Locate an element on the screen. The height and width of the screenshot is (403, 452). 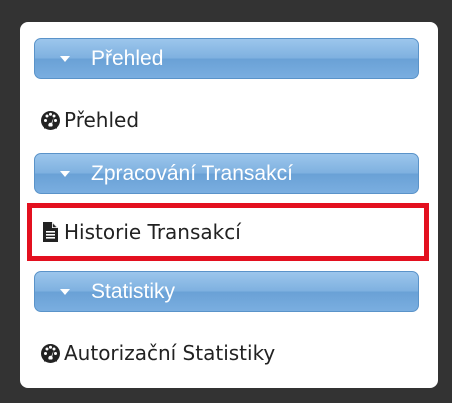
section-header-label: Statistiky is located at coordinates (133, 291).